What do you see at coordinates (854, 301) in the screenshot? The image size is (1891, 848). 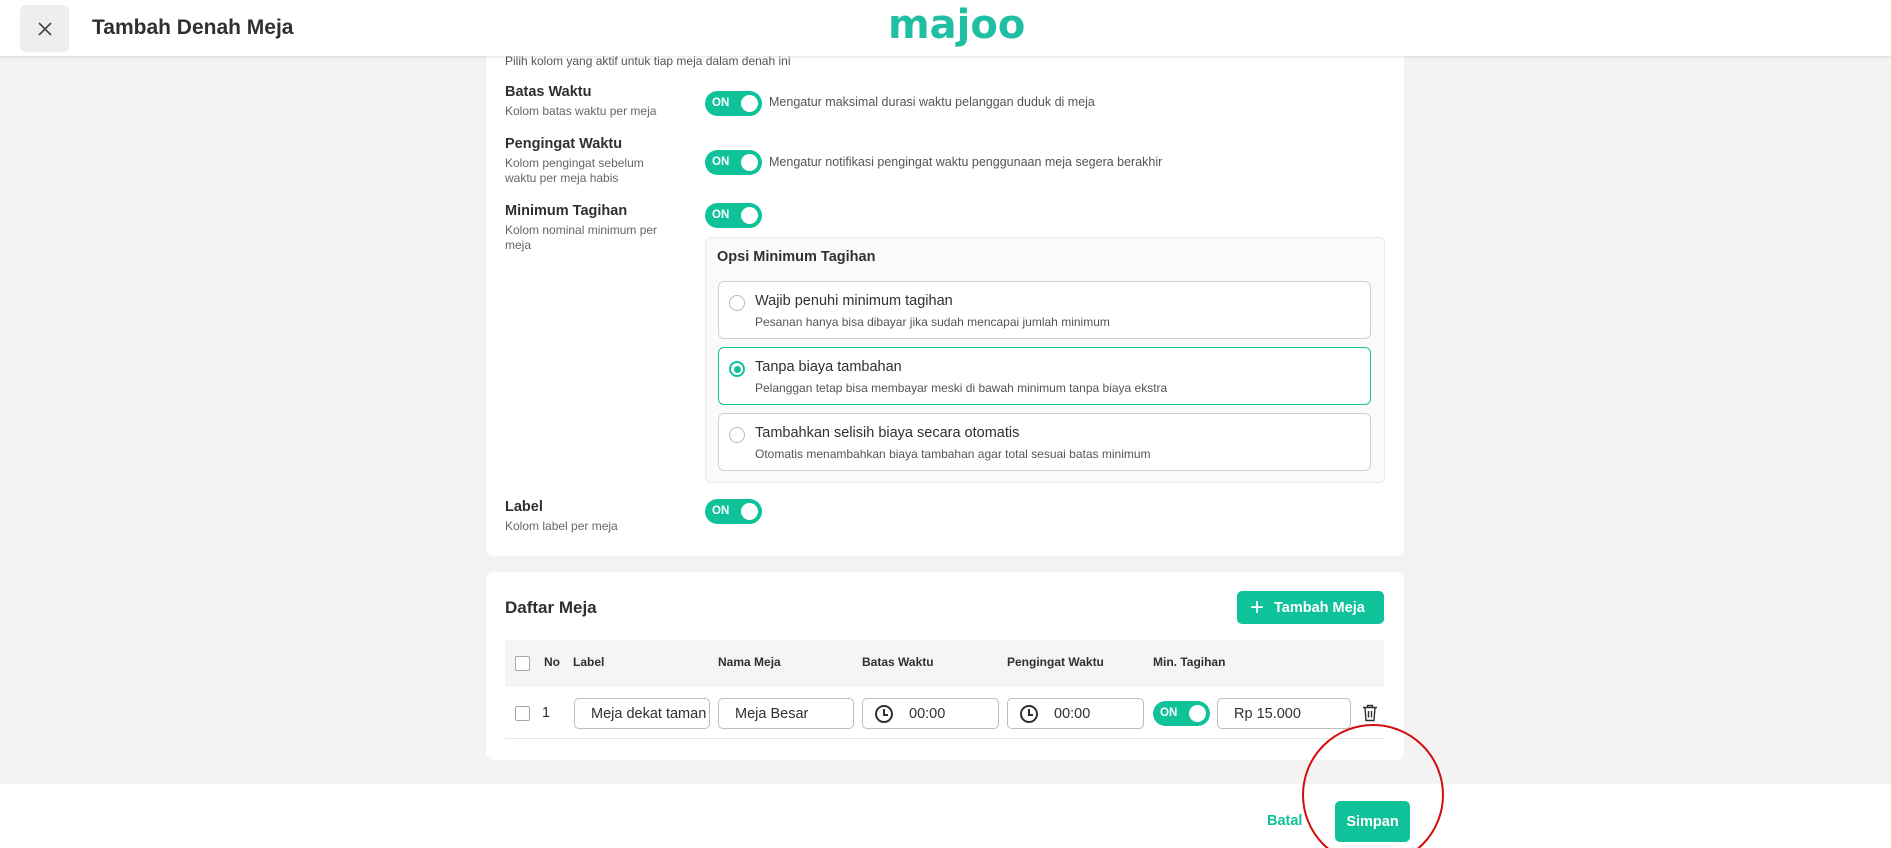 I see `option-title: Wajib penuhi minimum tagihan` at bounding box center [854, 301].